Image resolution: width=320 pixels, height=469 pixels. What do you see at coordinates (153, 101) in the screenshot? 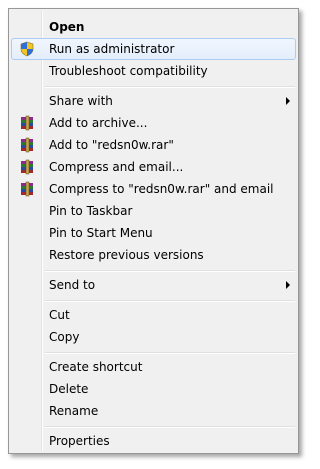
I see `menu-item-share-with: Share with` at bounding box center [153, 101].